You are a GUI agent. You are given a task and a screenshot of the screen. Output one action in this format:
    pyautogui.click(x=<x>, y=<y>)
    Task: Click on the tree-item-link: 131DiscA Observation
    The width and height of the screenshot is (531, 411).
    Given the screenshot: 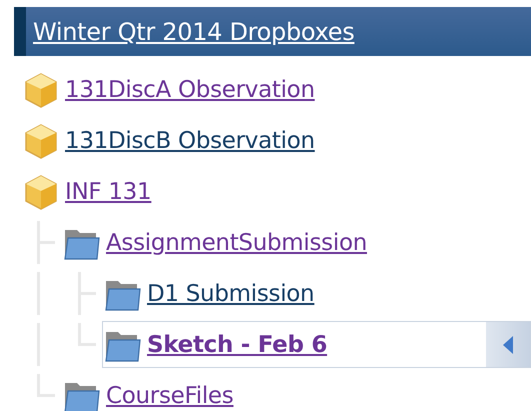 What is the action you would take?
    pyautogui.click(x=190, y=89)
    